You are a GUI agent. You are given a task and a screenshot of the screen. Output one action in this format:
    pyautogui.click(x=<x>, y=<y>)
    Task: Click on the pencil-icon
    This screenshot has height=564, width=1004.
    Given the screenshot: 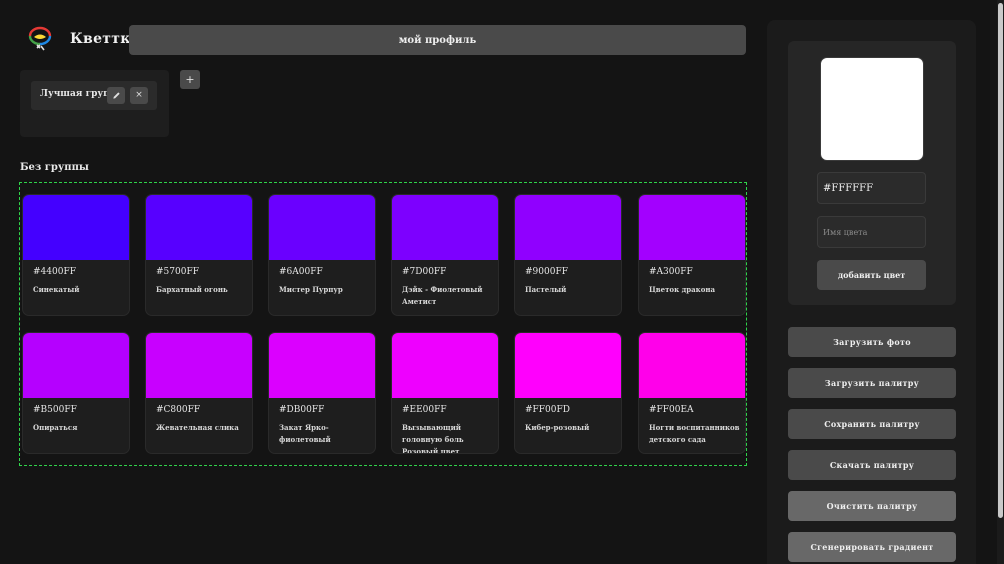 What is the action you would take?
    pyautogui.click(x=116, y=95)
    